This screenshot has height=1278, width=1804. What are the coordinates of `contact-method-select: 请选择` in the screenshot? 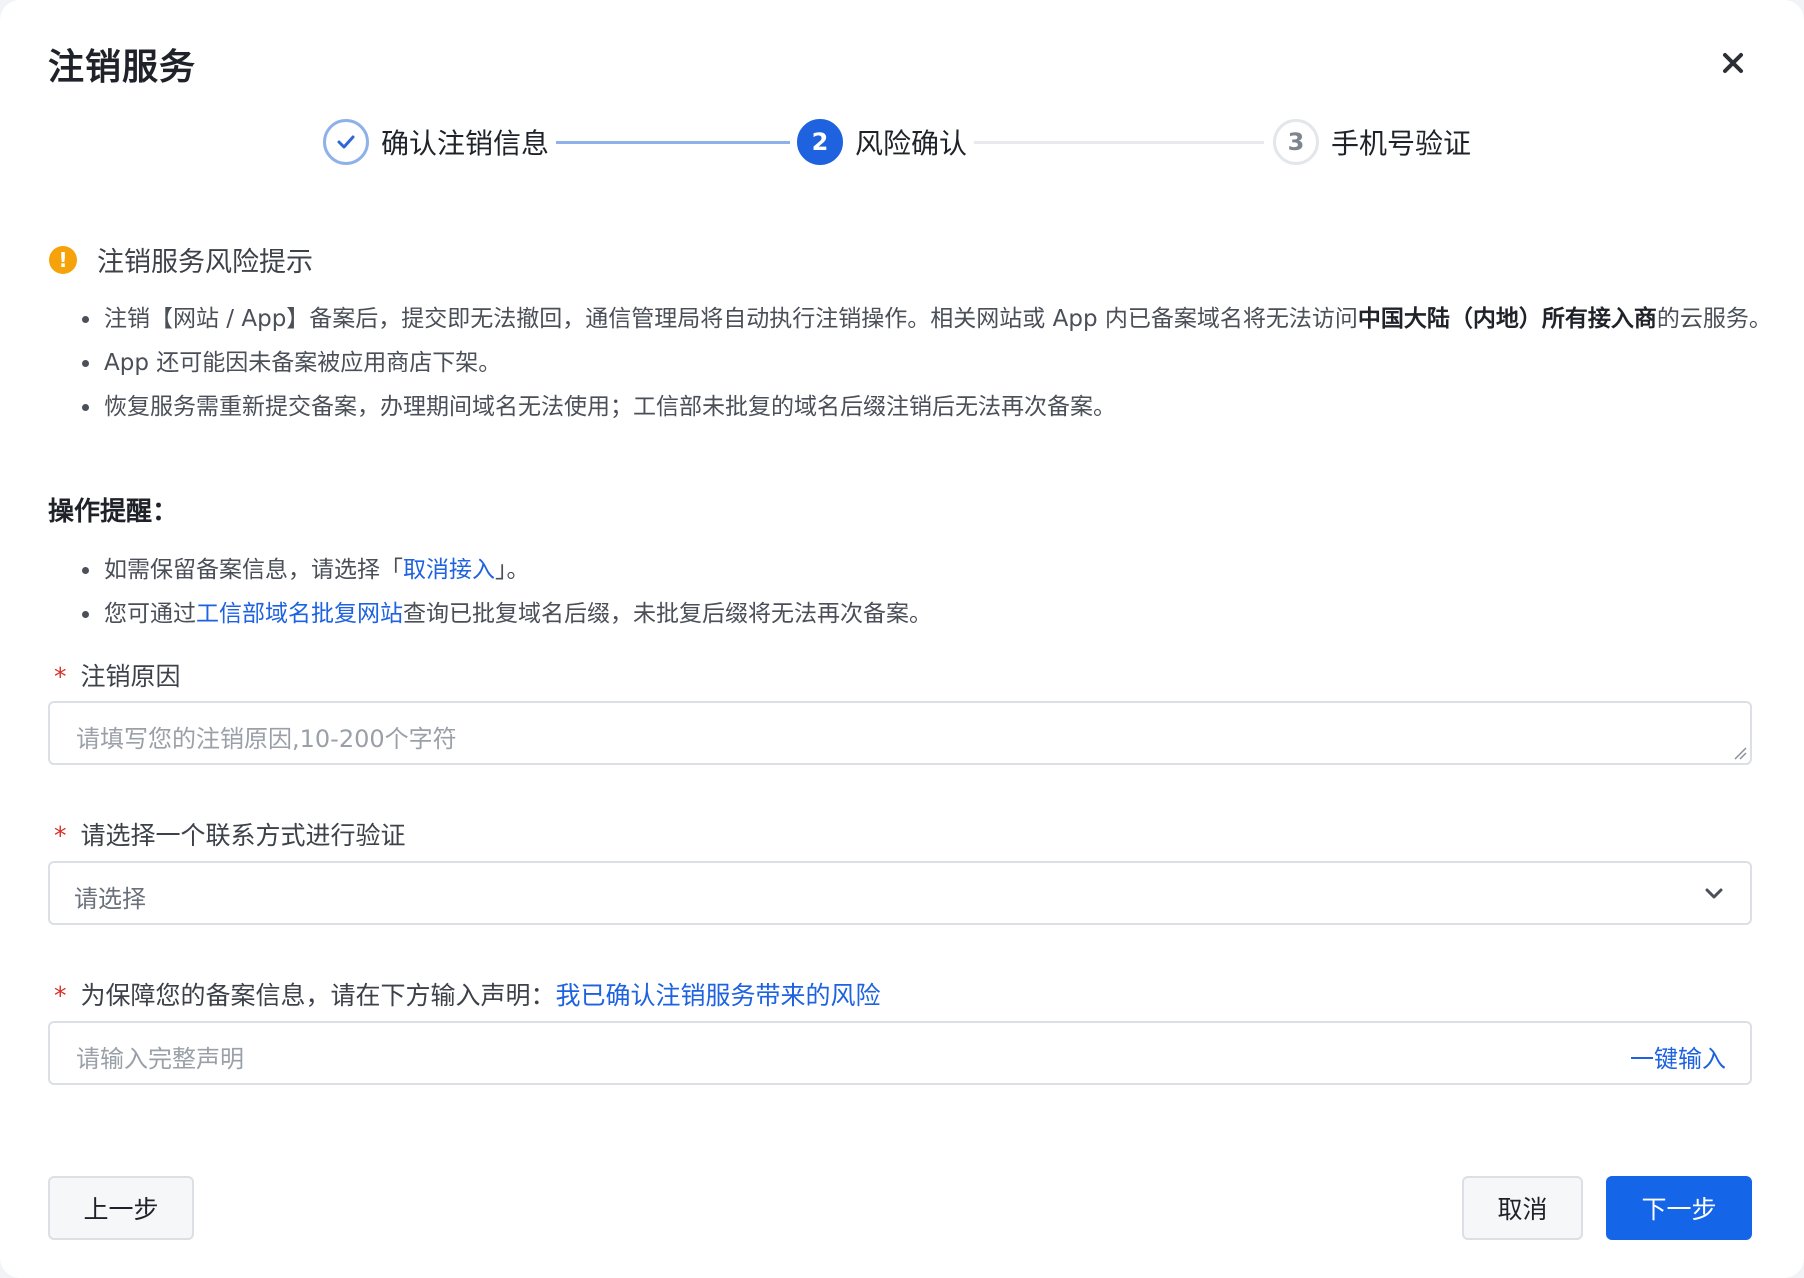 It's located at (900, 893).